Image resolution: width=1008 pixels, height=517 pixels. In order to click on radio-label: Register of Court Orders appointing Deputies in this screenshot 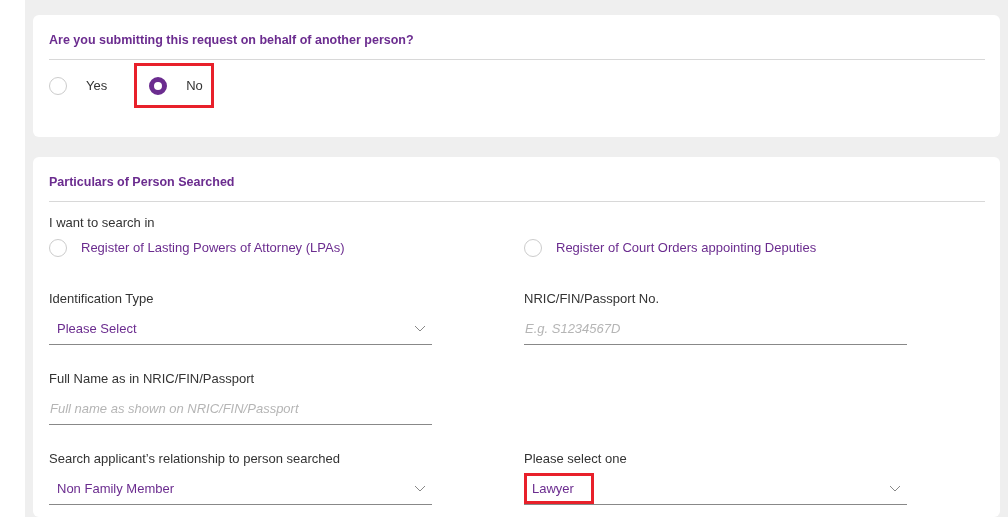, I will do `click(686, 248)`.